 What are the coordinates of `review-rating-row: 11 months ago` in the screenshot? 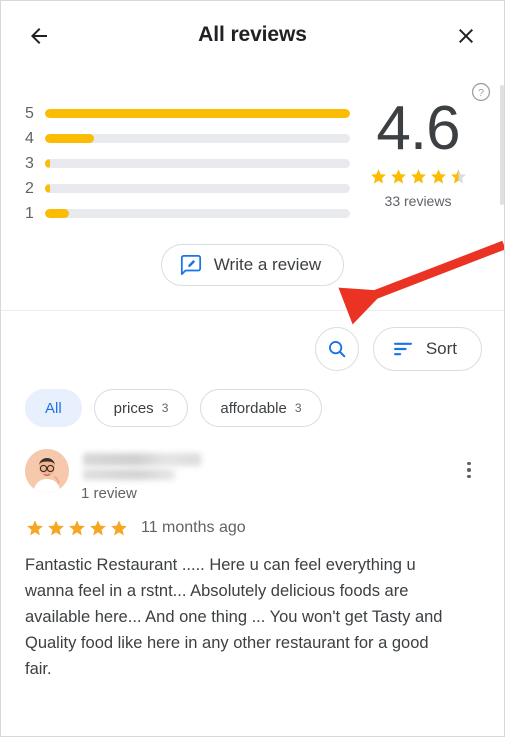 It's located at (253, 528).